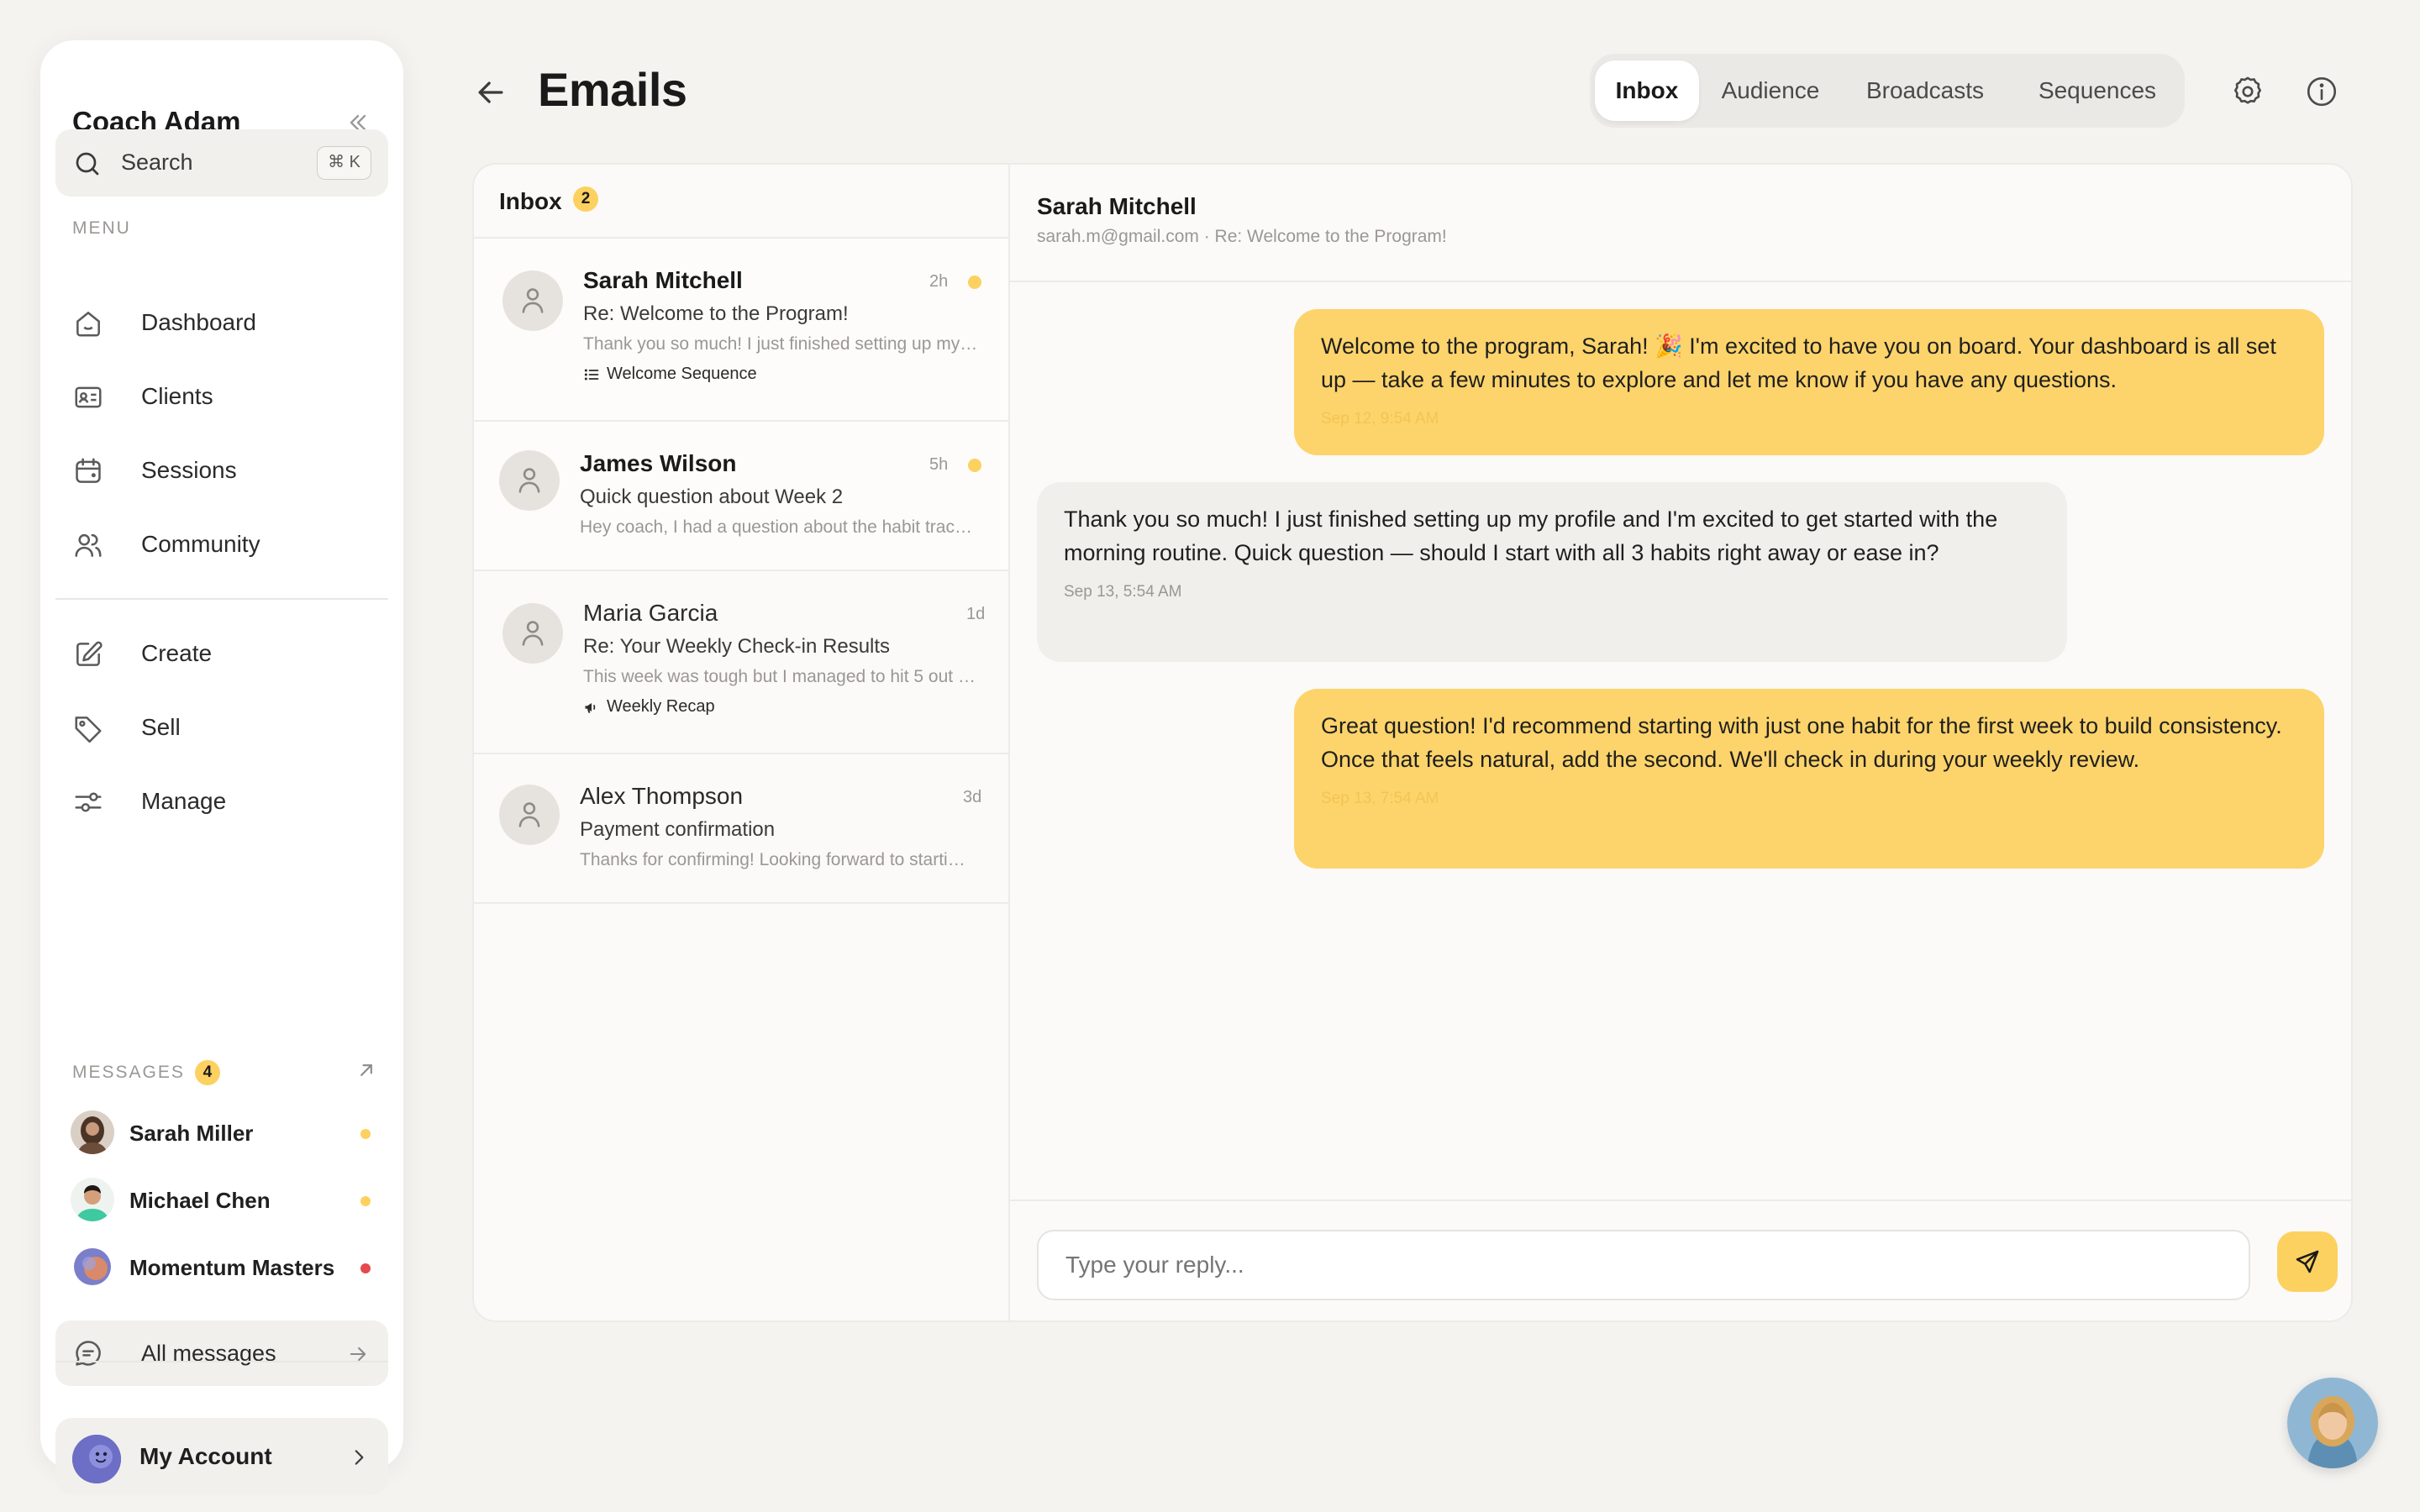 This screenshot has height=1512, width=2420. I want to click on send-button, so click(2307, 1261).